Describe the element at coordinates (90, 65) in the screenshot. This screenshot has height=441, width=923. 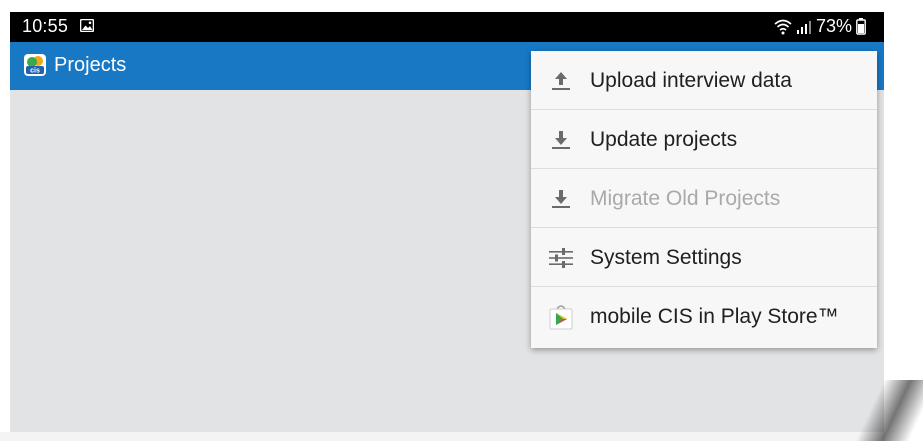
I see `app-title: Projects` at that location.